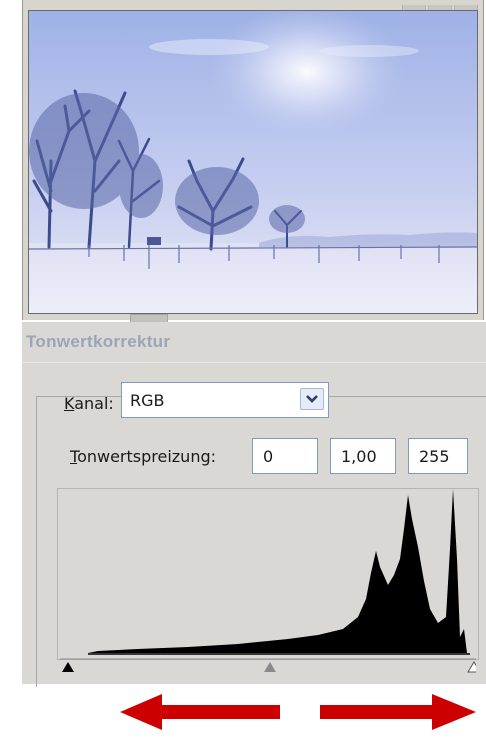 The width and height of the screenshot is (486, 739). What do you see at coordinates (359, 456) in the screenshot?
I see `gamma-value: 1,00` at bounding box center [359, 456].